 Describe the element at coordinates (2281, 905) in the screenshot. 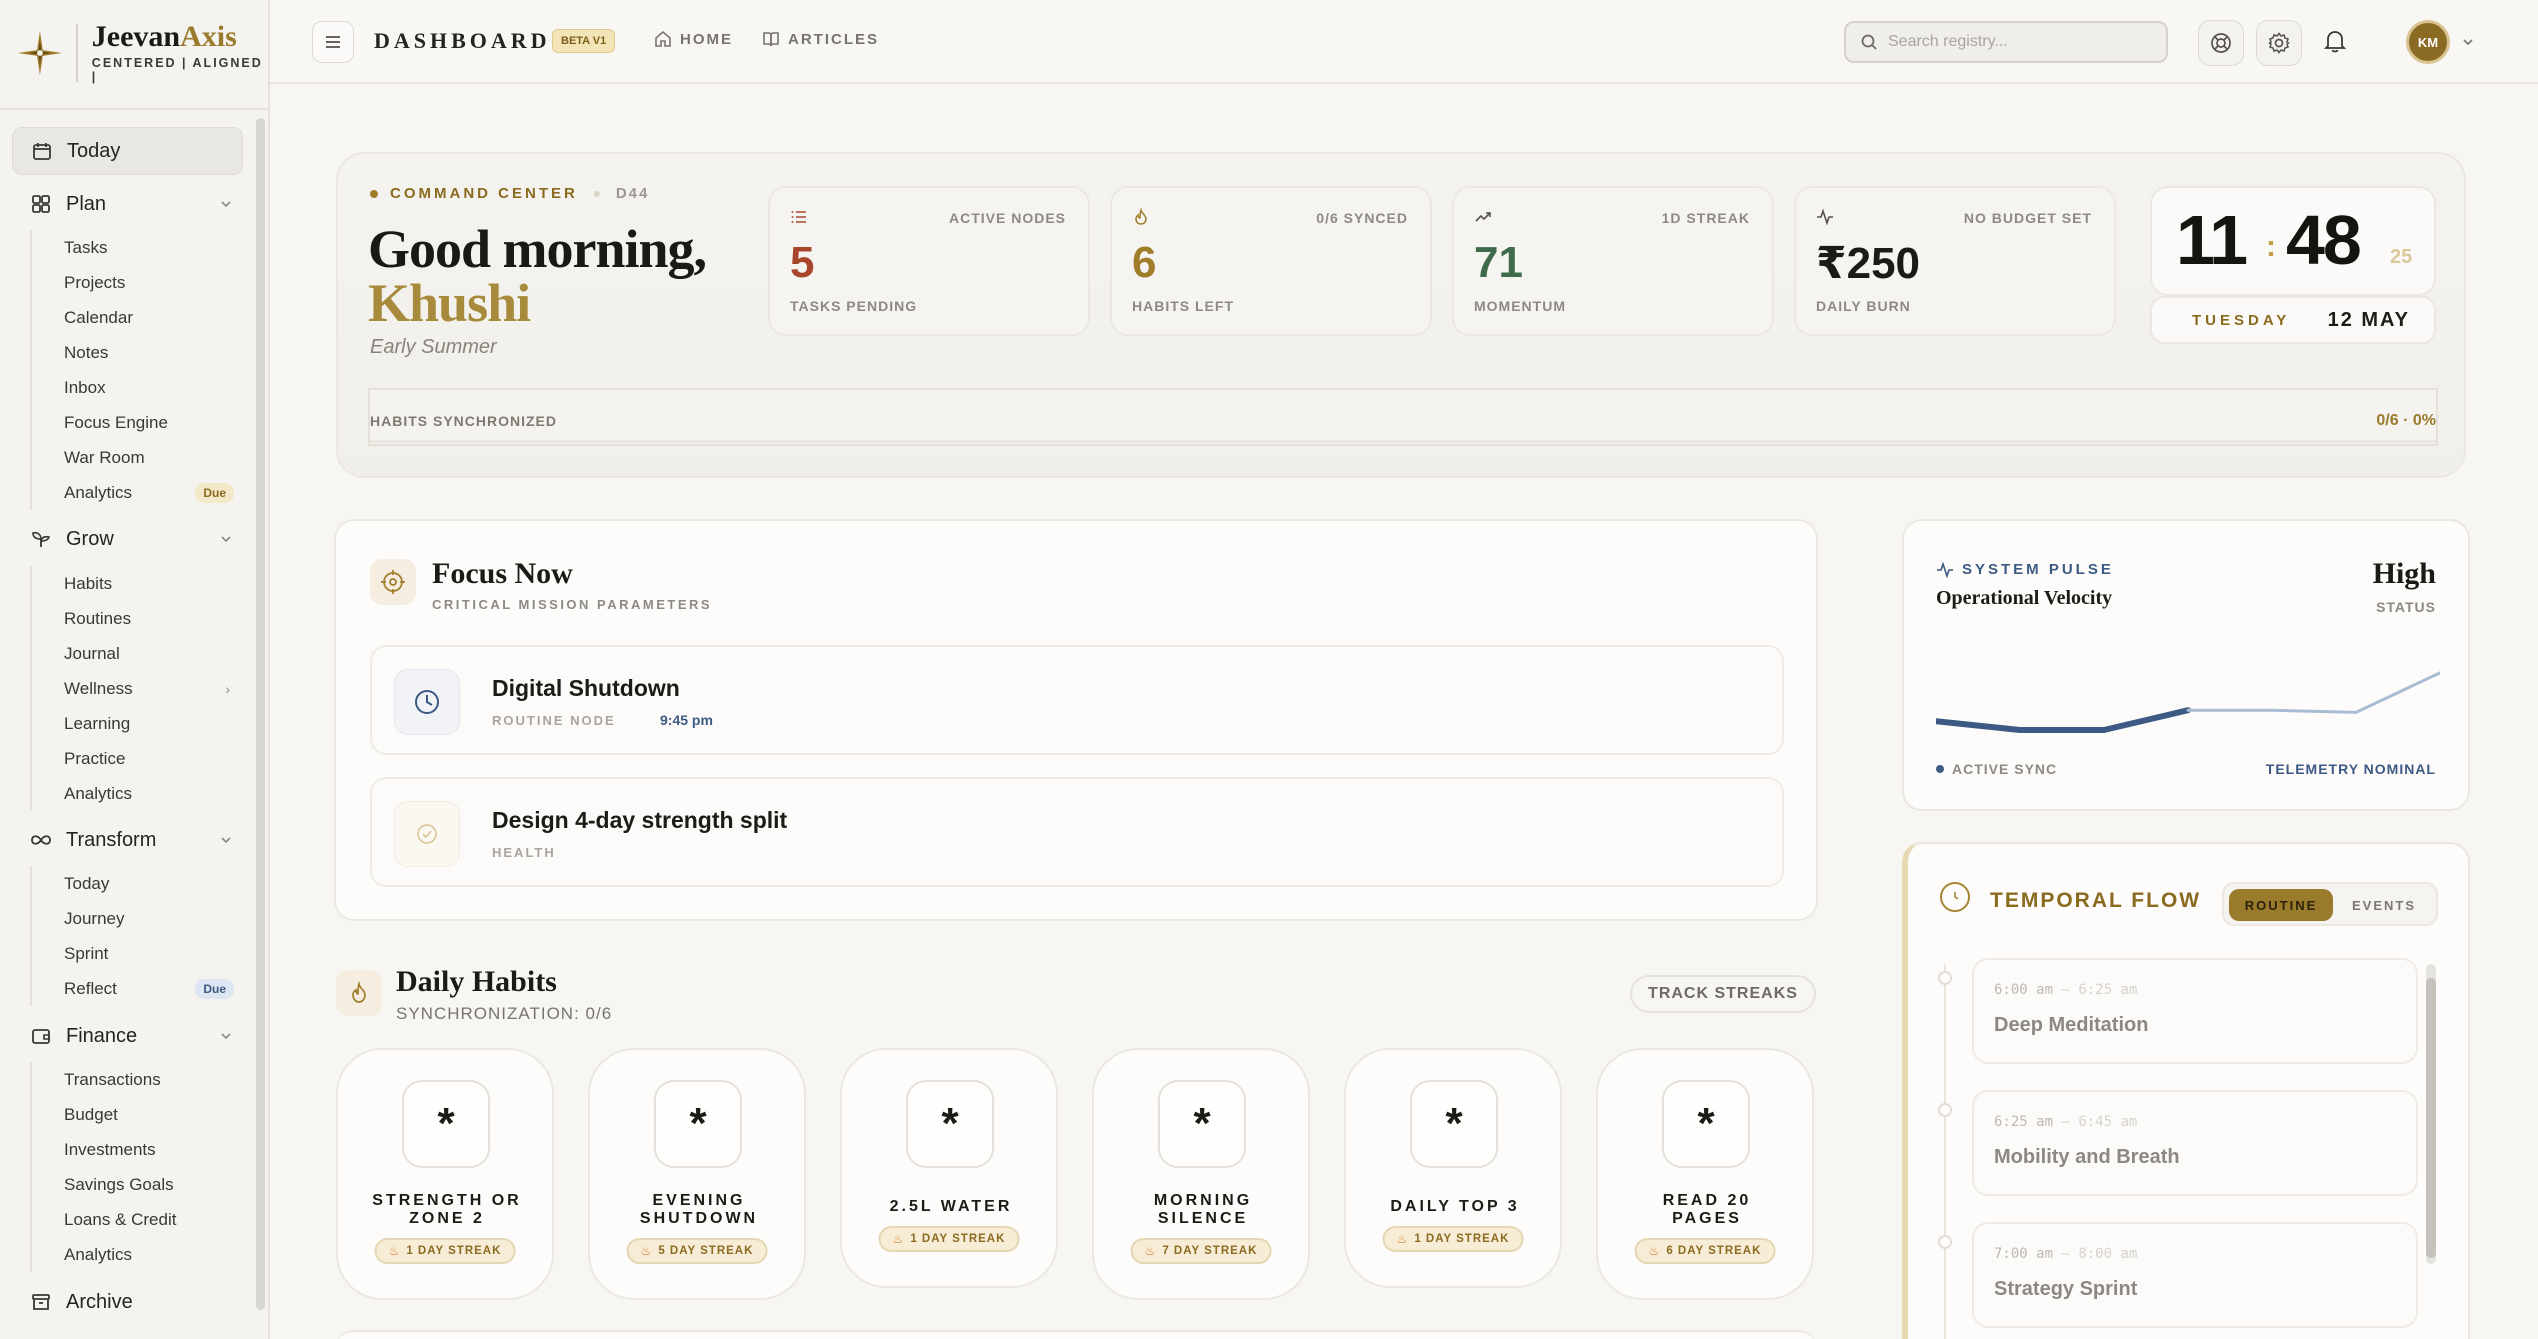

I see `tab-routine: ROUTINE` at that location.